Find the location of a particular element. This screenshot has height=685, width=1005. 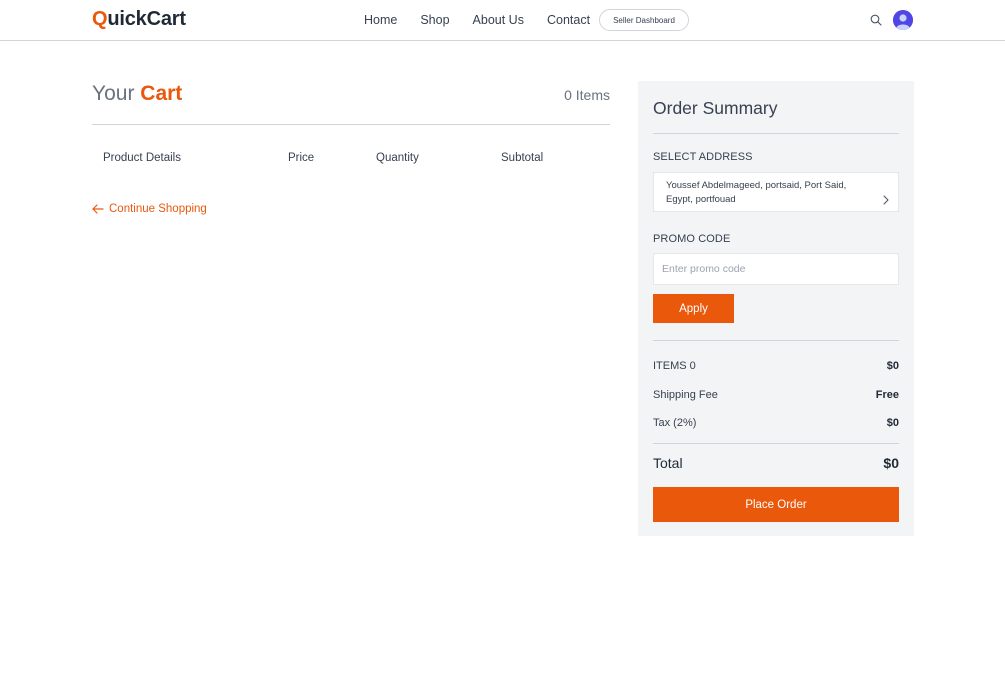

chevron-right-icon is located at coordinates (886, 200).